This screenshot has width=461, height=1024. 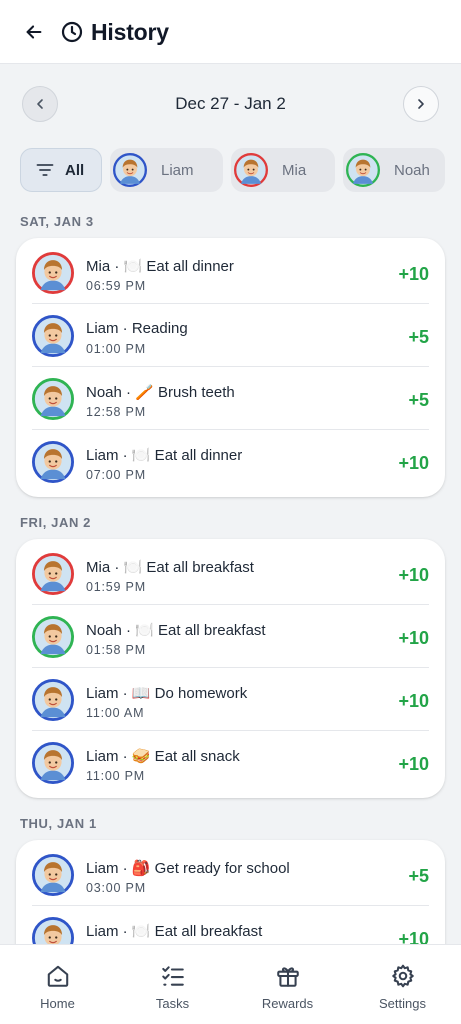 I want to click on gear-icon, so click(x=403, y=976).